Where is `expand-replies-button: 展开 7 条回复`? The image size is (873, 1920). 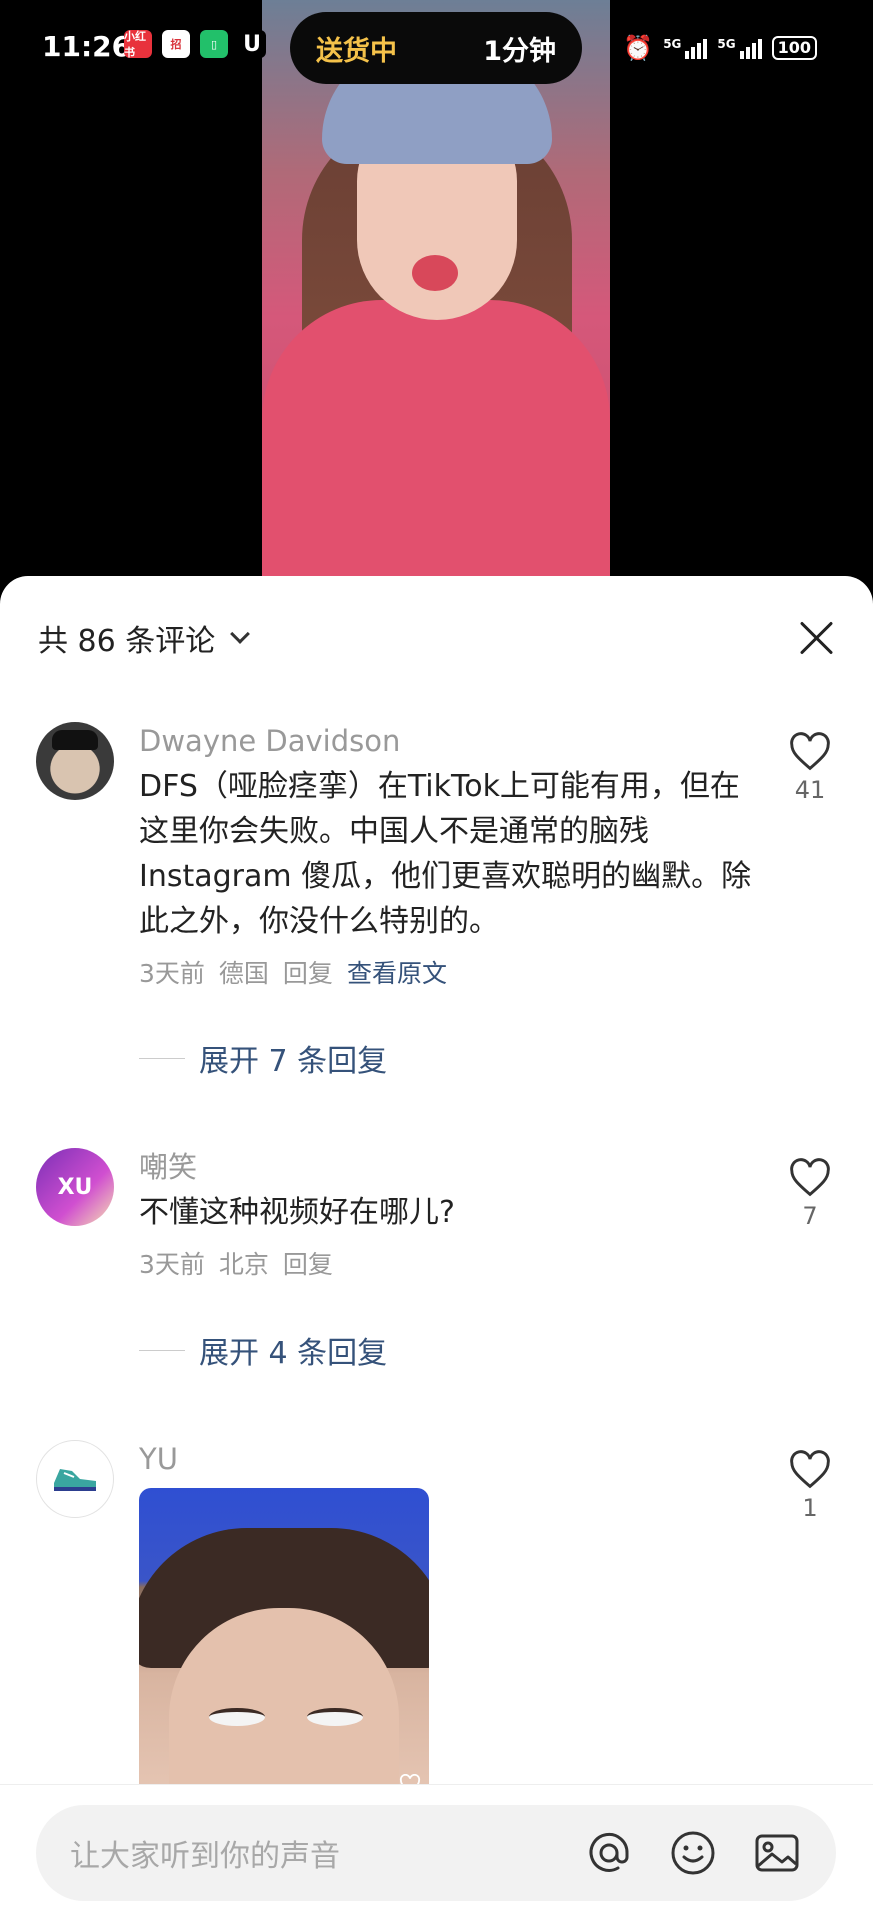
expand-replies-button: 展开 7 条回复 is located at coordinates (263, 1058).